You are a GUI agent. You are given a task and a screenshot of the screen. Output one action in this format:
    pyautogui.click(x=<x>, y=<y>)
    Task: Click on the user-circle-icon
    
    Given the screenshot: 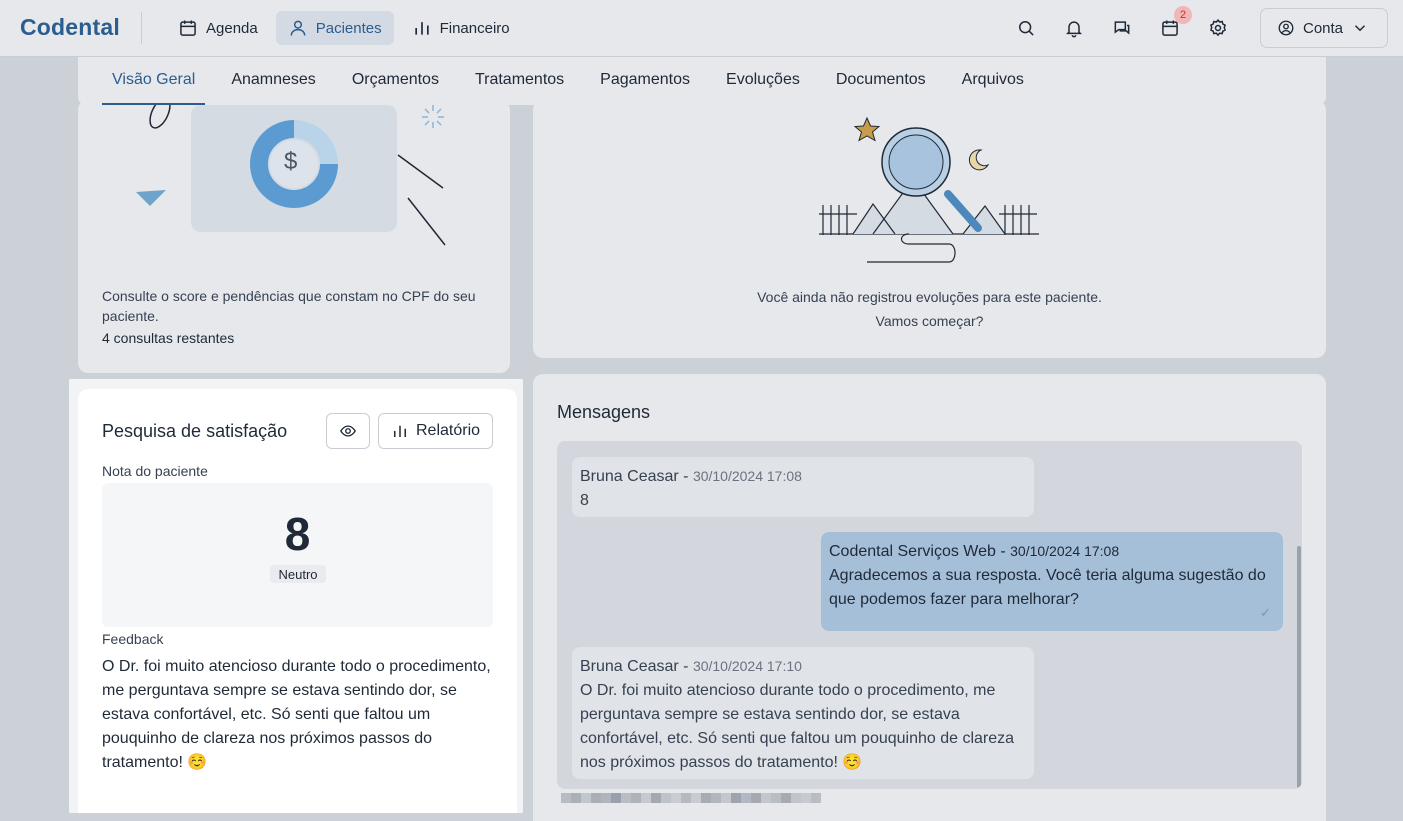 What is the action you would take?
    pyautogui.click(x=1286, y=28)
    